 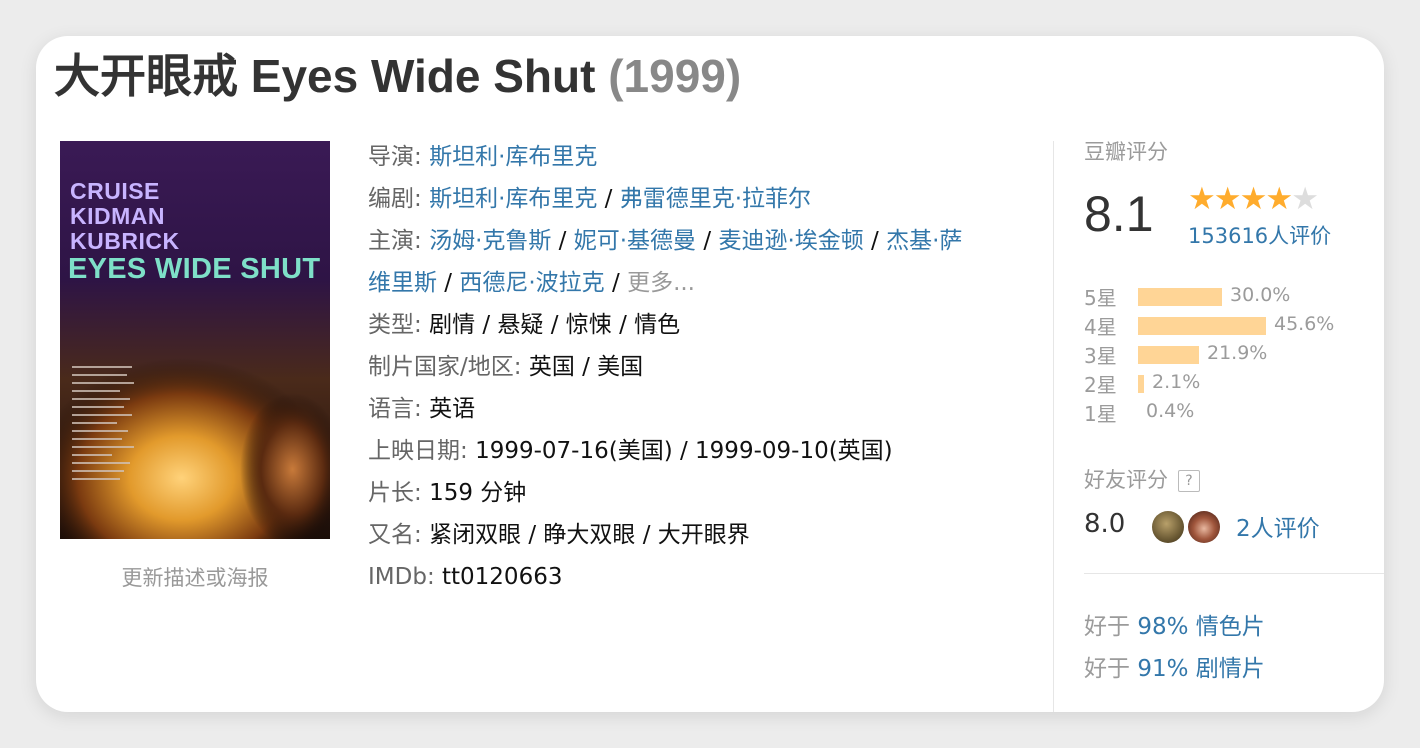 I want to click on release-label: 上映日期, so click(x=414, y=451).